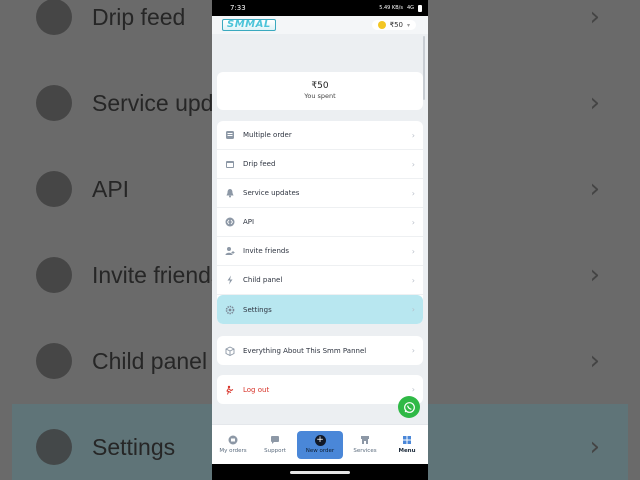  What do you see at coordinates (139, 16) in the screenshot?
I see `bg-label: Drip feed` at bounding box center [139, 16].